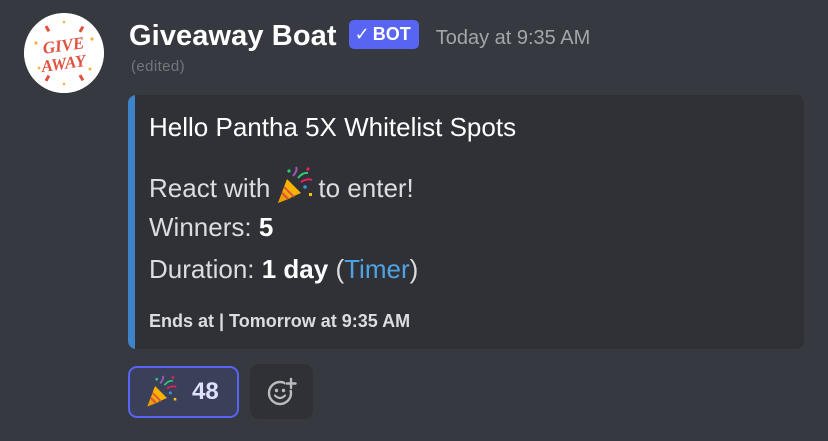 The image size is (828, 441). I want to click on username: Giveaway Boat, so click(233, 36).